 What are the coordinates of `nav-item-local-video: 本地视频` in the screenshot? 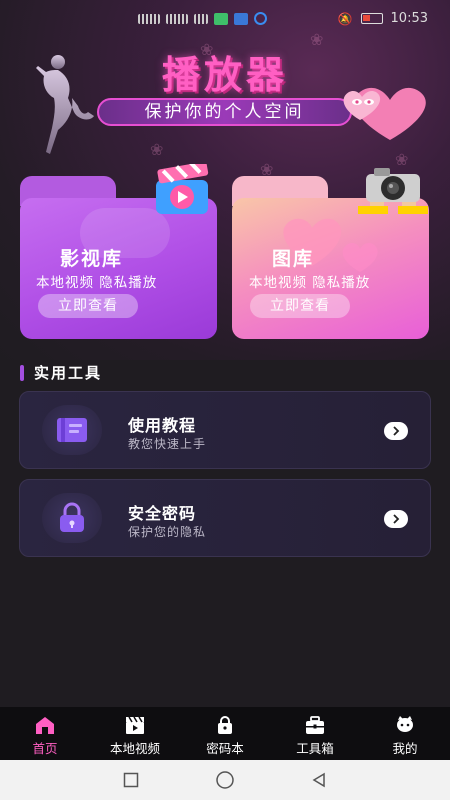 It's located at (135, 733).